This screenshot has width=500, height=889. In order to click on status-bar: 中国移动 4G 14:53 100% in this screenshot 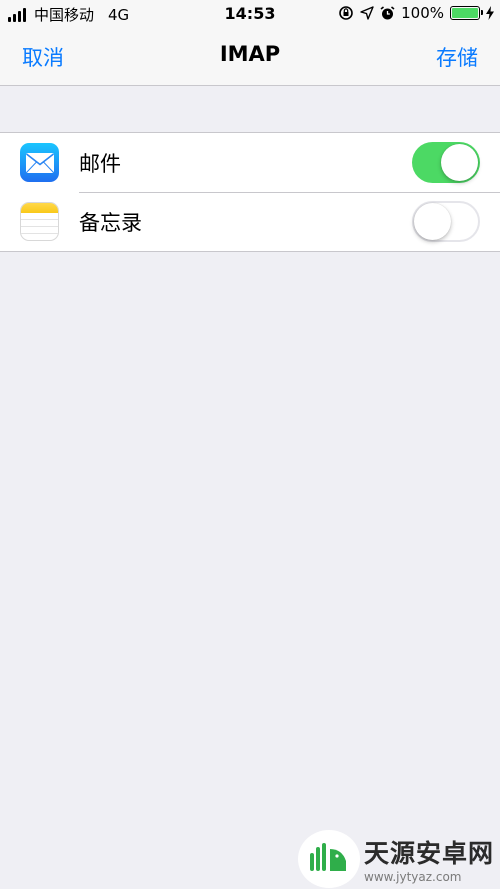, I will do `click(250, 14)`.